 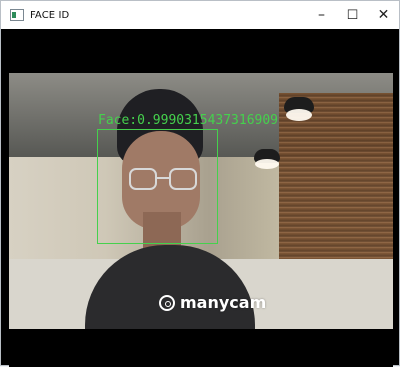 I want to click on window-titlebar: FACE ID – ☐ ✕, so click(x=200, y=15).